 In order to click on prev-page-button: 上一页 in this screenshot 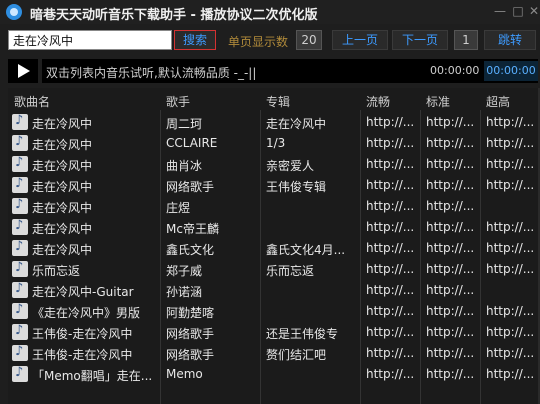, I will do `click(360, 40)`.